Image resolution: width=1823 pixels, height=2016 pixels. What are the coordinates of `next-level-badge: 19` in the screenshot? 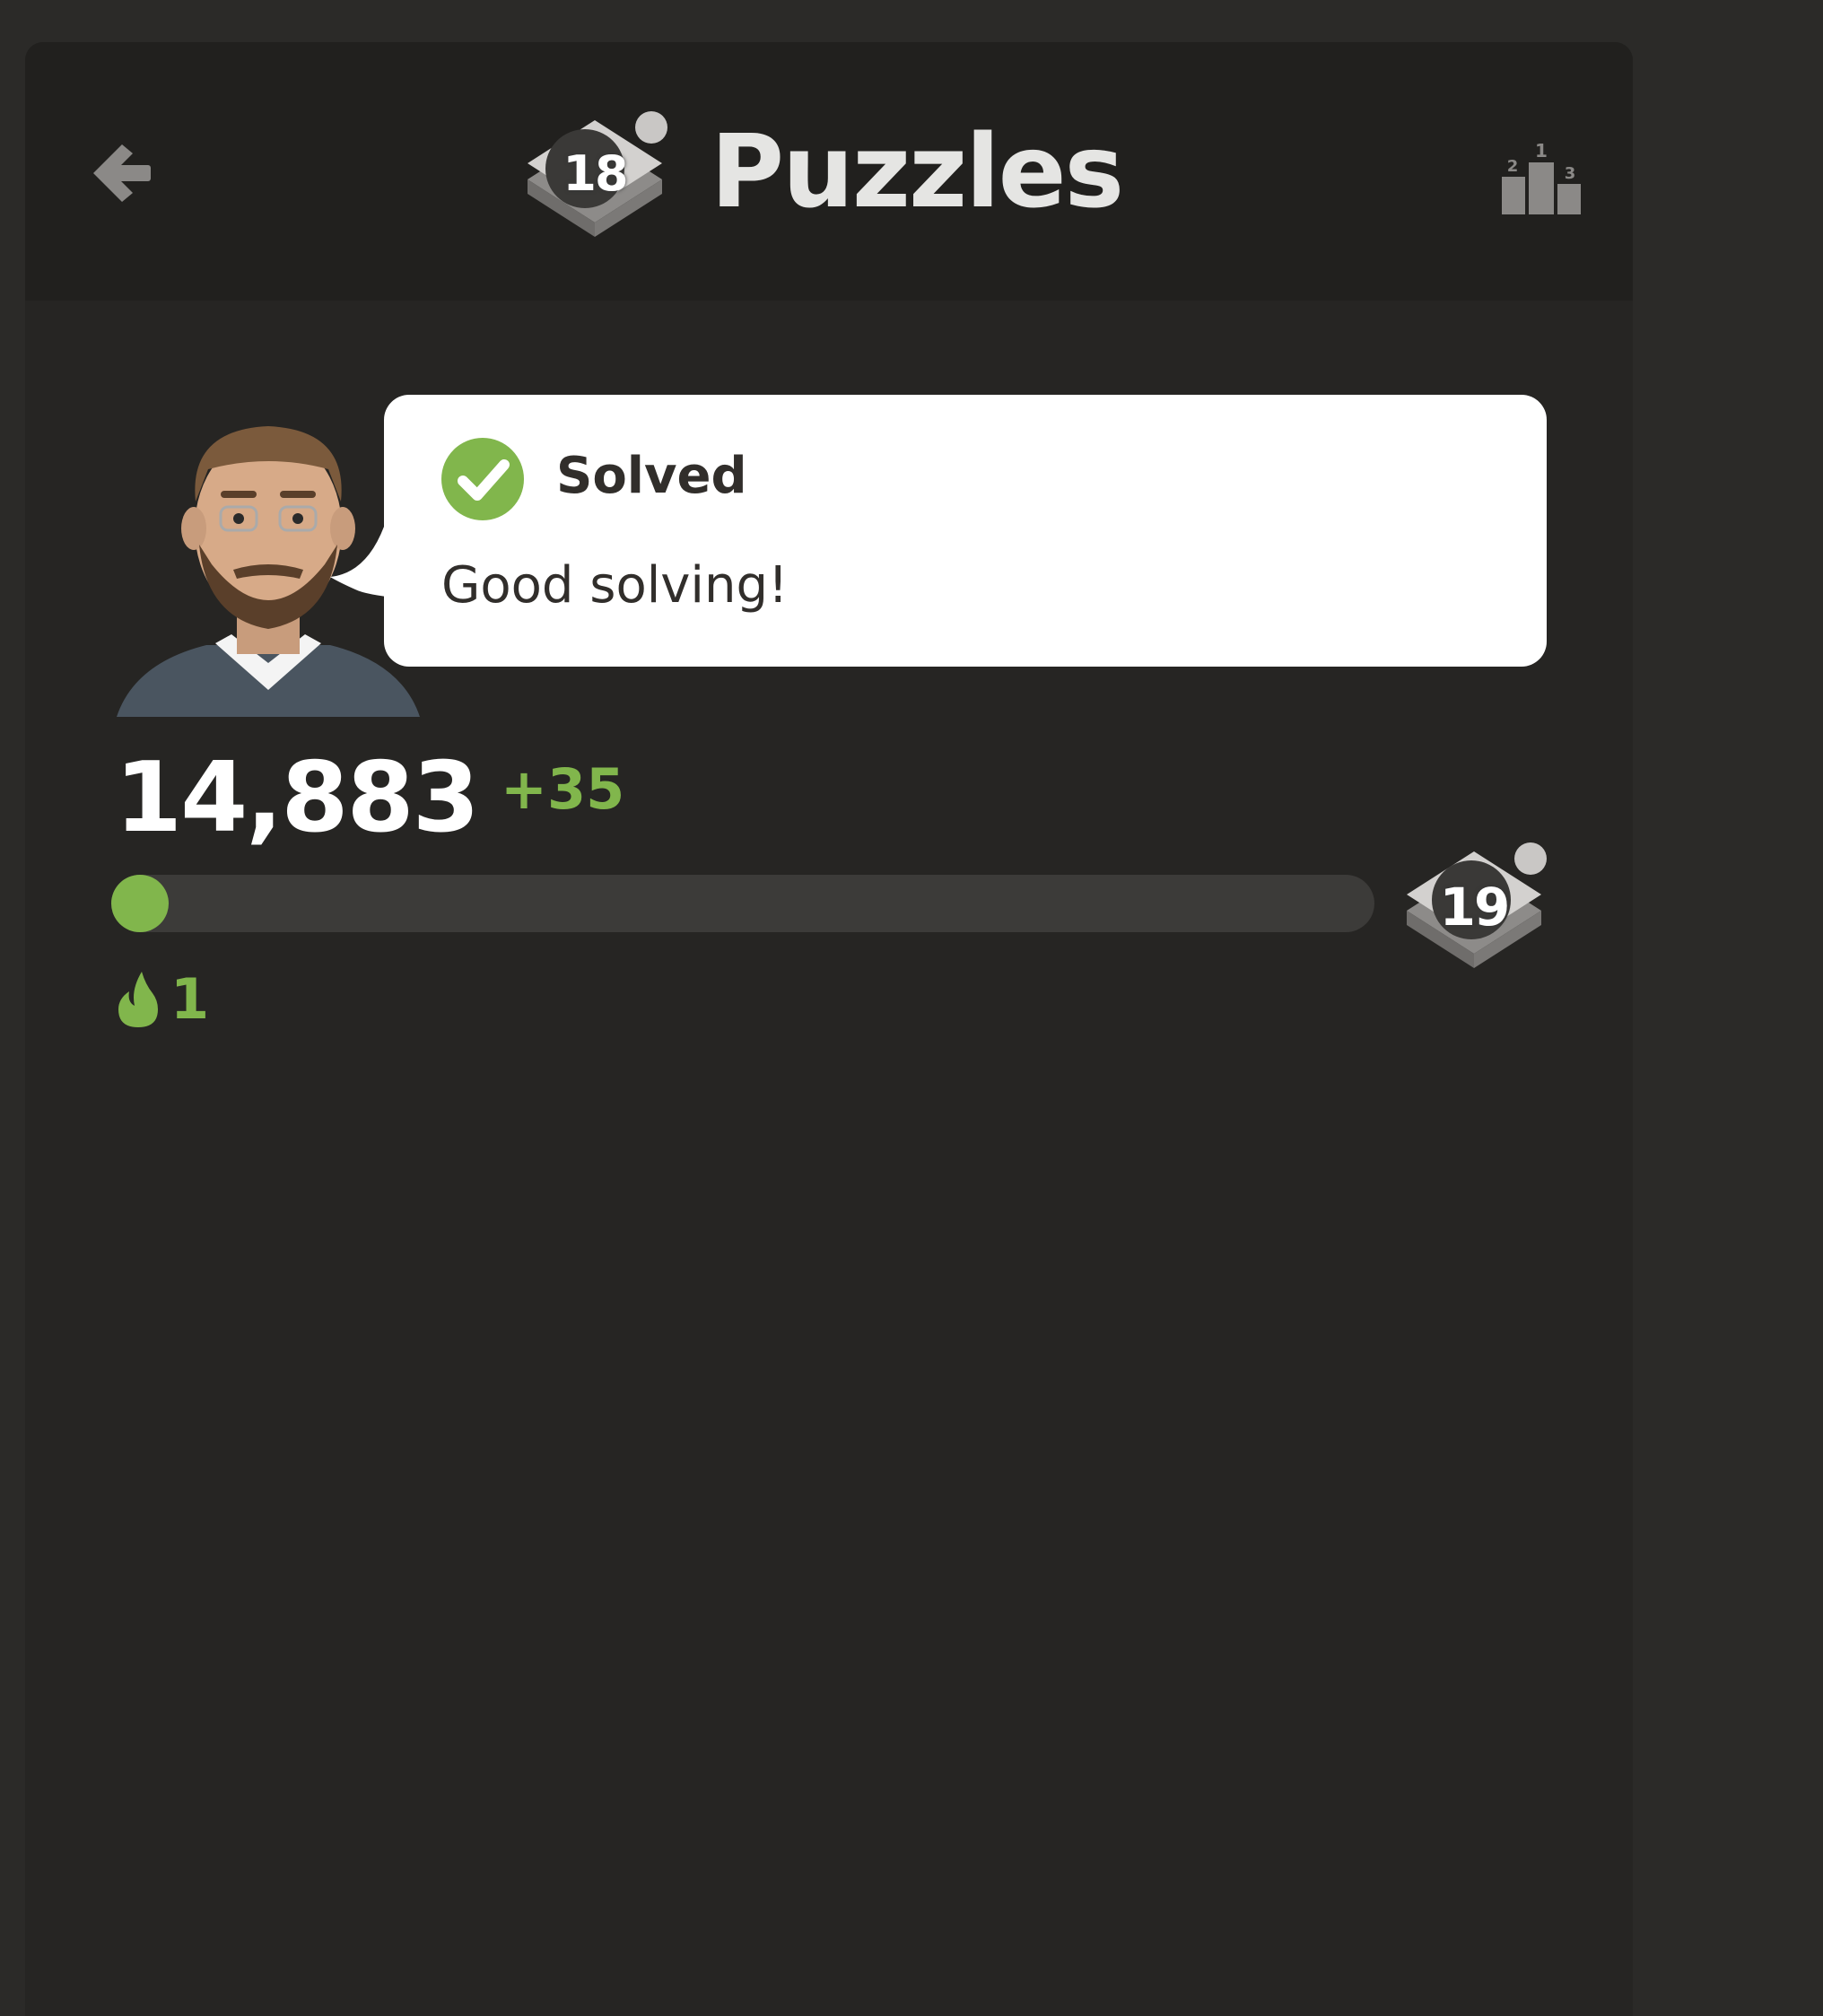 It's located at (1474, 903).